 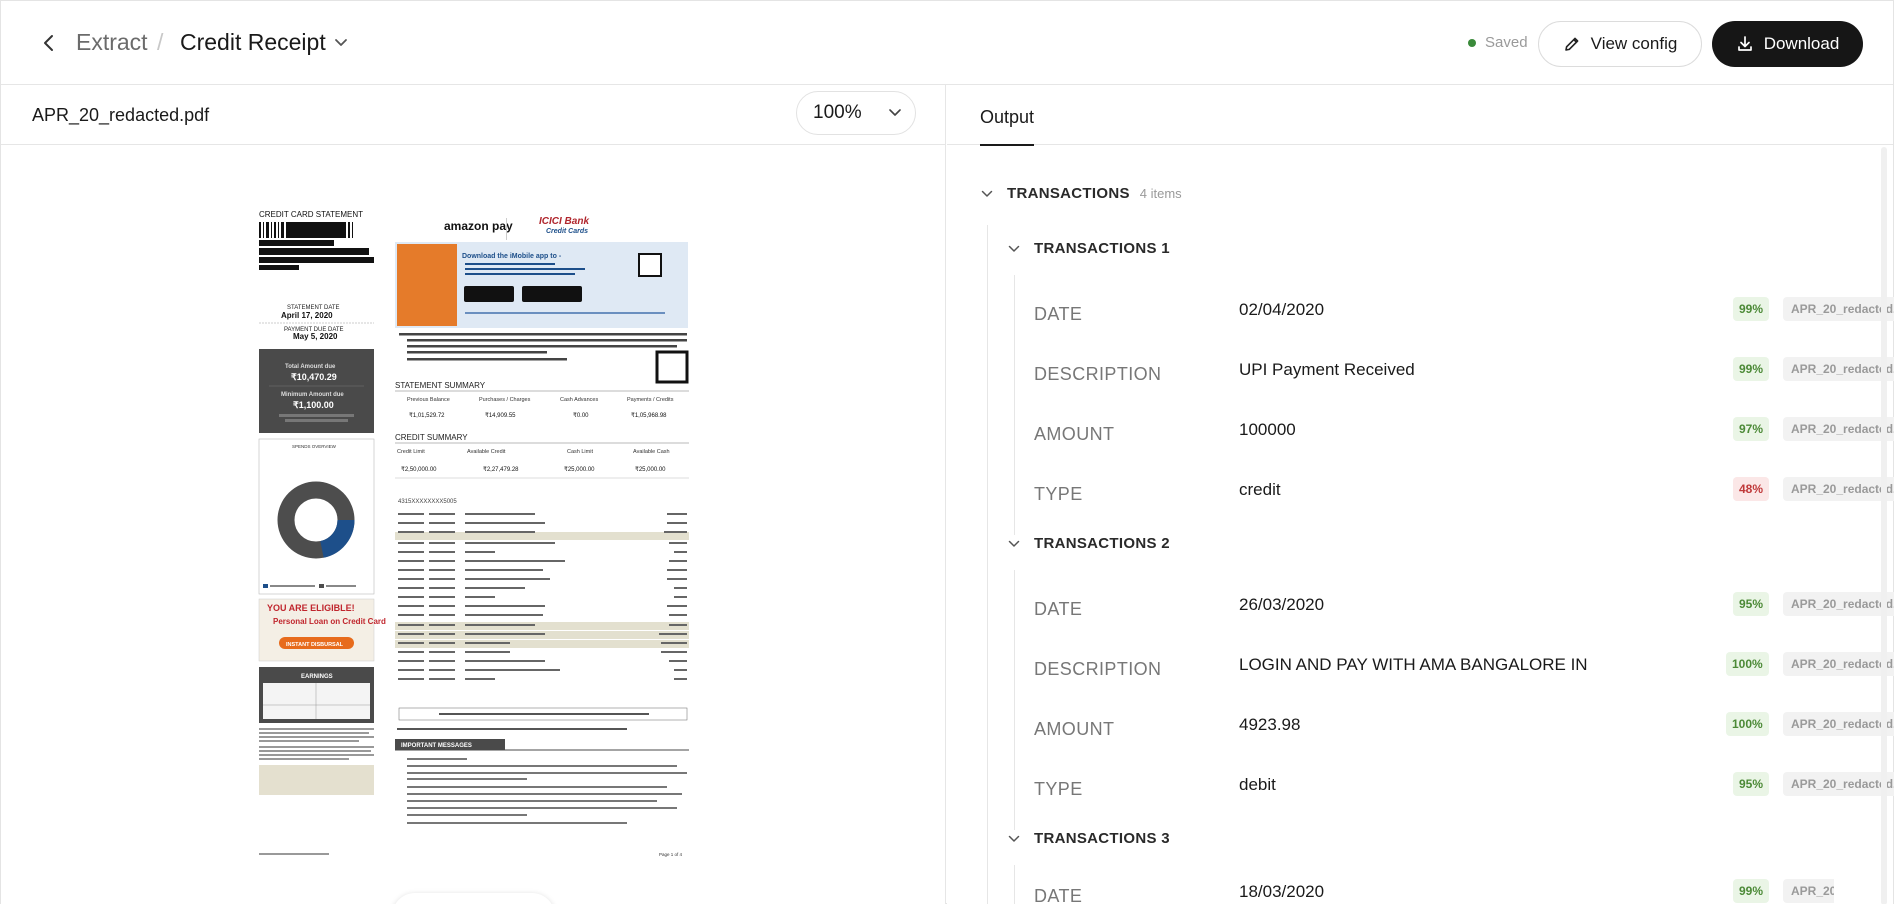 I want to click on pdf-icici-logo: ICICI Bank, so click(x=564, y=221).